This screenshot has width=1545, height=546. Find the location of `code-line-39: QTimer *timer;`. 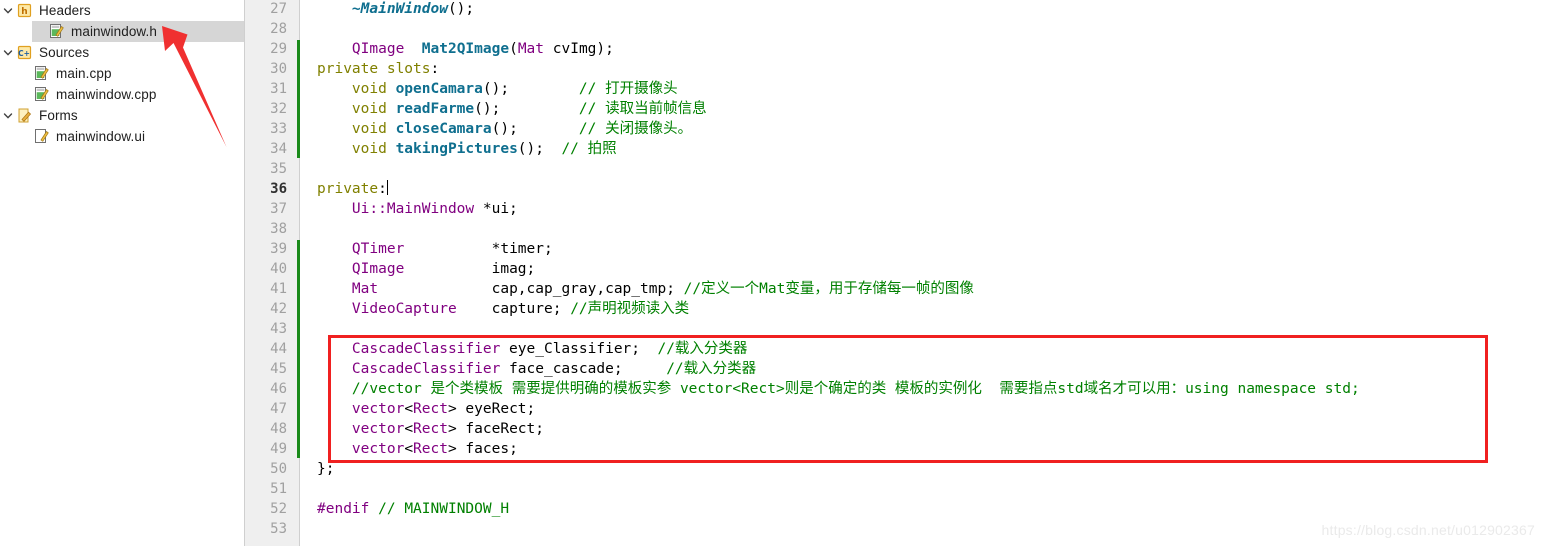

code-line-39: QTimer *timer; is located at coordinates (435, 249).